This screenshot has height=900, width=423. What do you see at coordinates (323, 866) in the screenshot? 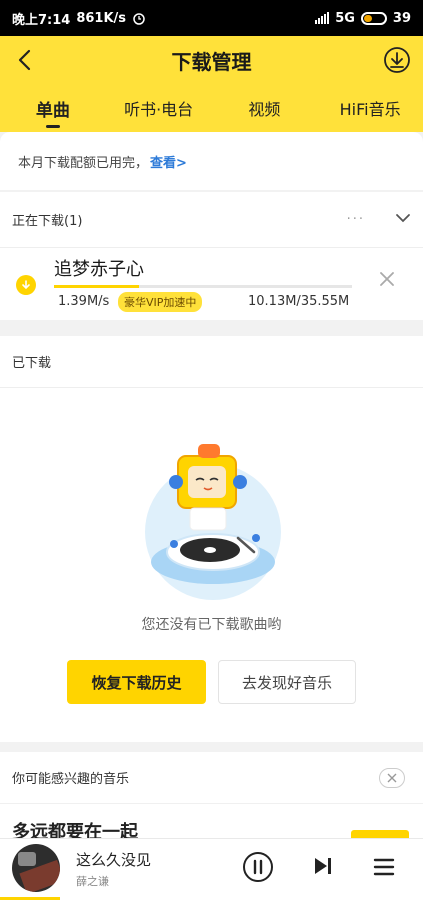
I see `next-track-icon` at bounding box center [323, 866].